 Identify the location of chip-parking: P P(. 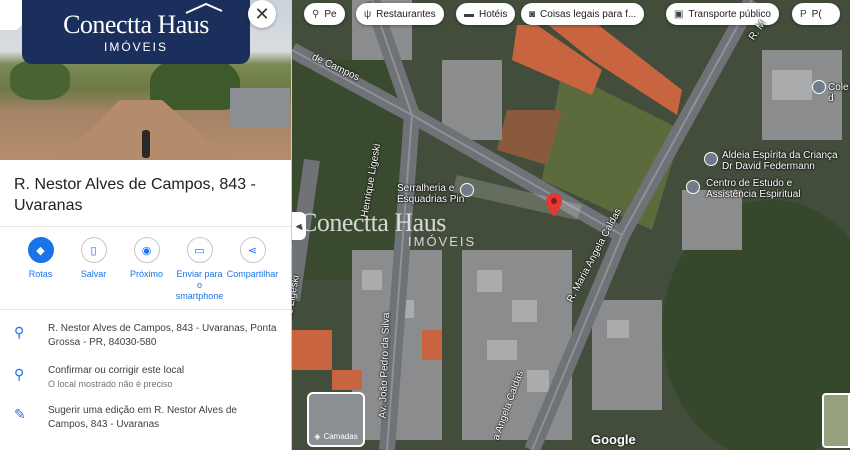
(816, 14).